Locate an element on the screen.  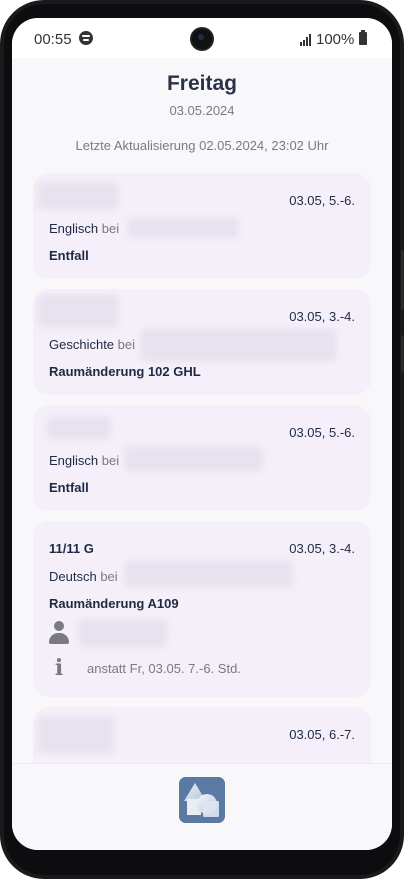
info-icon: i is located at coordinates (59, 668).